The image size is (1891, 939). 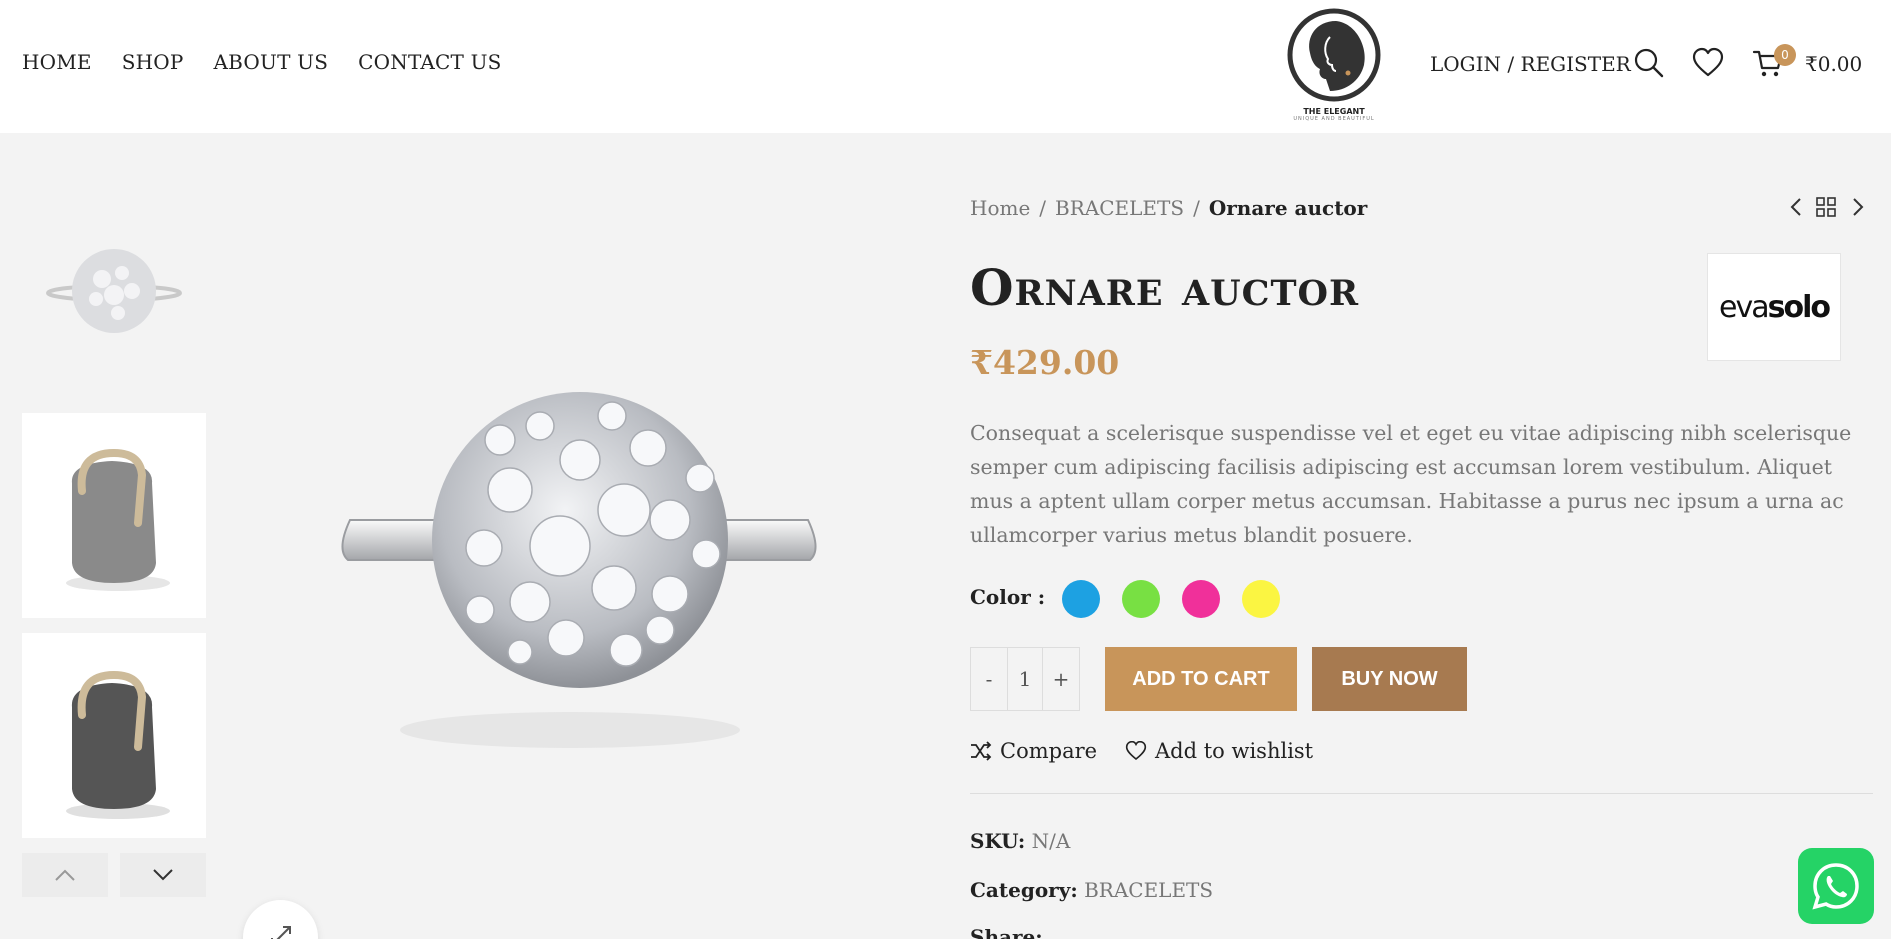 I want to click on chevron-left-icon, so click(x=1795, y=207).